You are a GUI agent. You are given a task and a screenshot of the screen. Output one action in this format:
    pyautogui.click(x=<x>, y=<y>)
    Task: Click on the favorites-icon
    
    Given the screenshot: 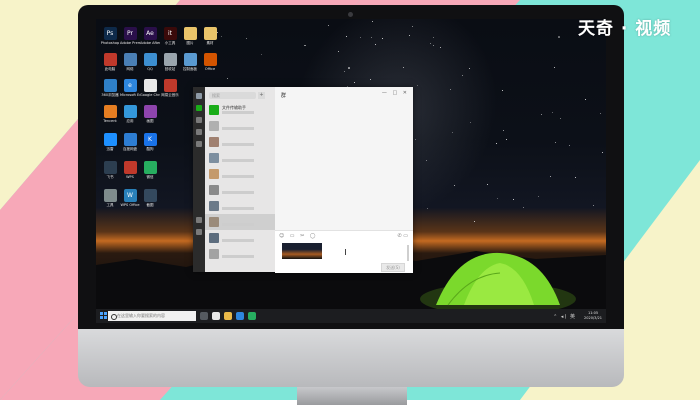 What is the action you would take?
    pyautogui.click(x=199, y=132)
    